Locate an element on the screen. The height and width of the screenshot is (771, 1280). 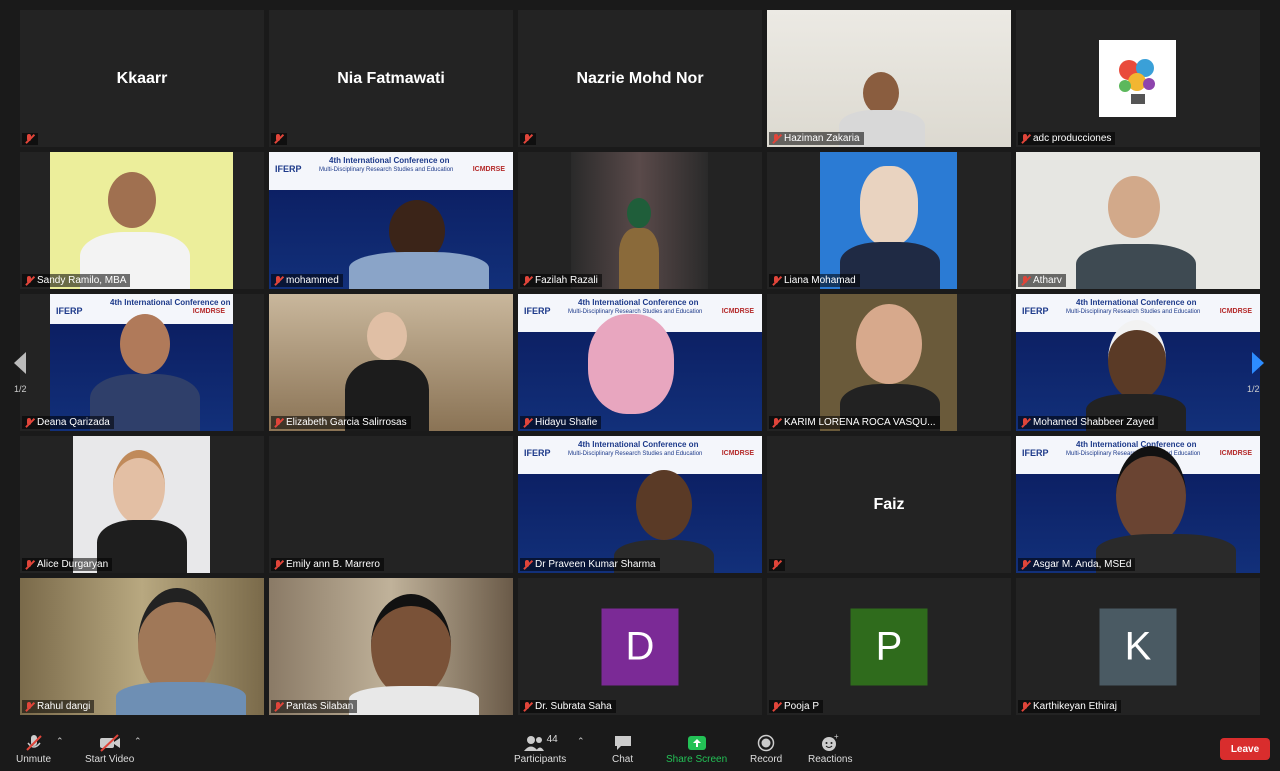
participant-tile: K Karthikeyan Ethiraj is located at coordinates (1138, 646).